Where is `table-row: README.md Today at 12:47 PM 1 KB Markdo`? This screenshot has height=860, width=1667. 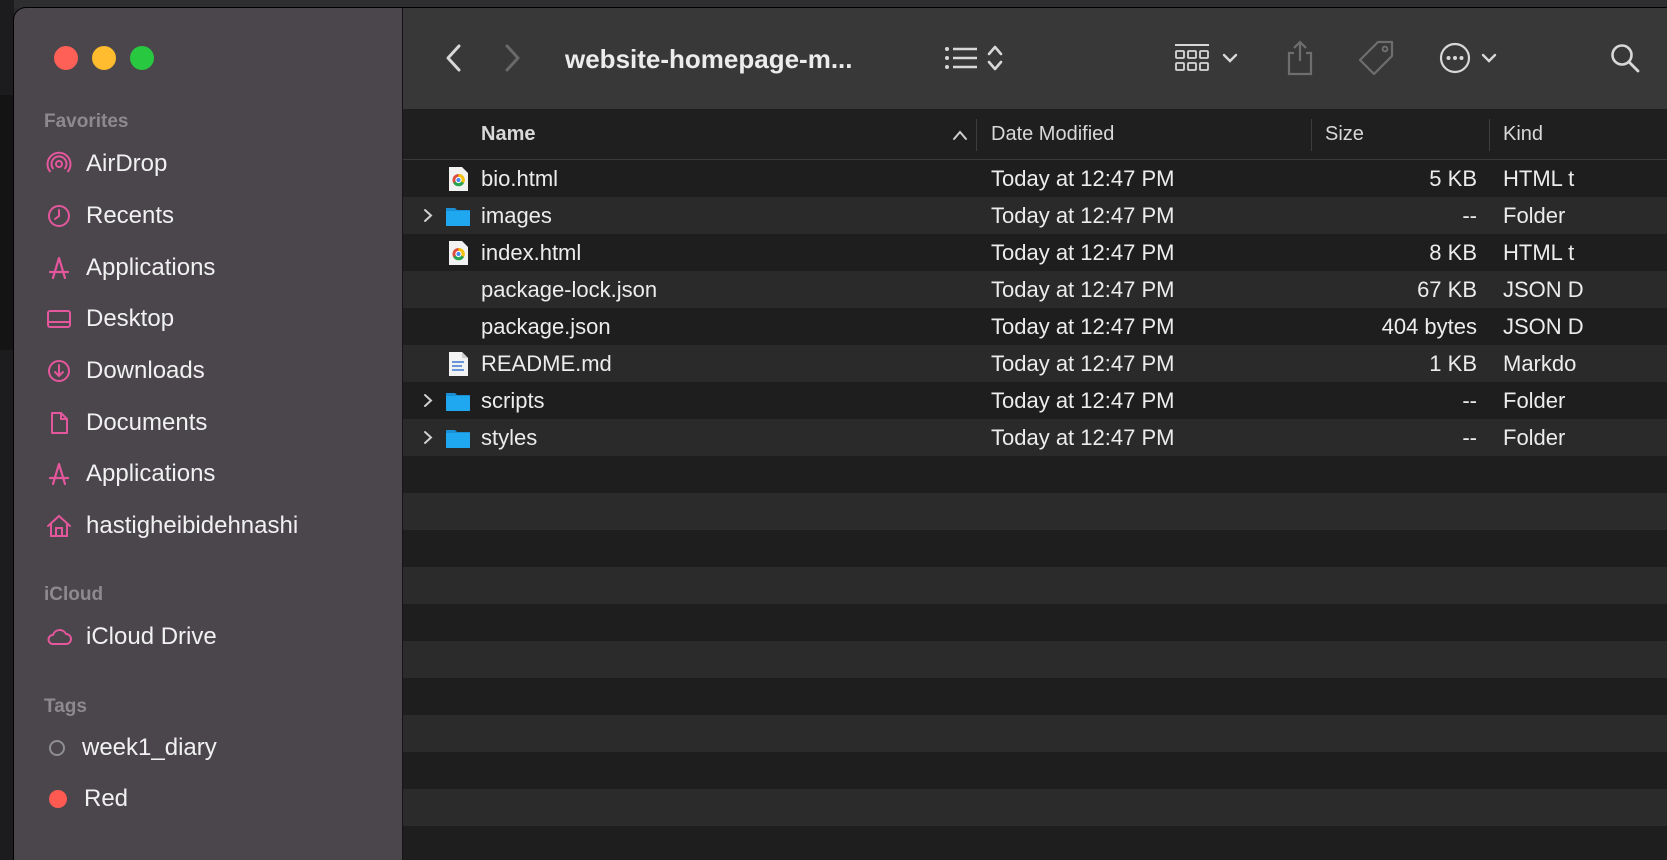 table-row: README.md Today at 12:47 PM 1 KB Markdo is located at coordinates (1035, 363).